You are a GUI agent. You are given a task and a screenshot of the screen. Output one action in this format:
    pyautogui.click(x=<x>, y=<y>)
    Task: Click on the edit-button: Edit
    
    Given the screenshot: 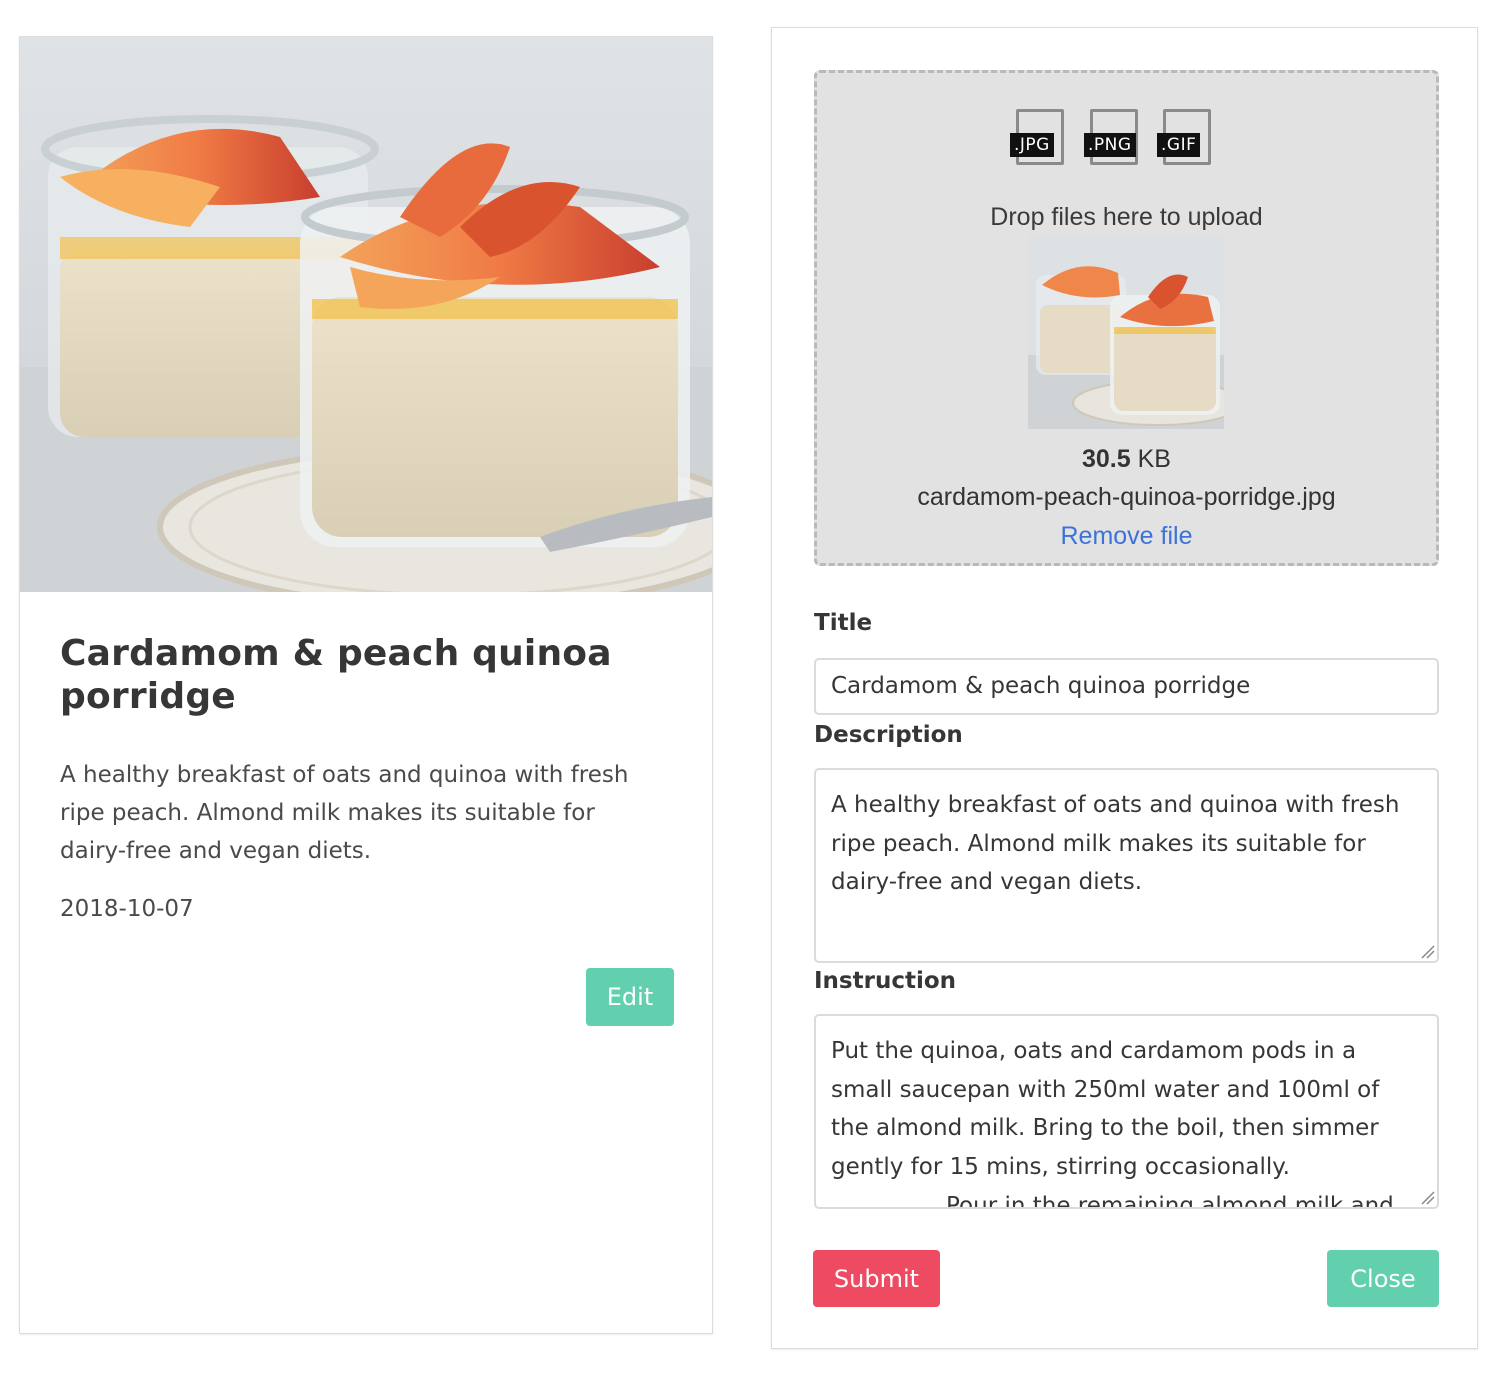 What is the action you would take?
    pyautogui.click(x=630, y=997)
    